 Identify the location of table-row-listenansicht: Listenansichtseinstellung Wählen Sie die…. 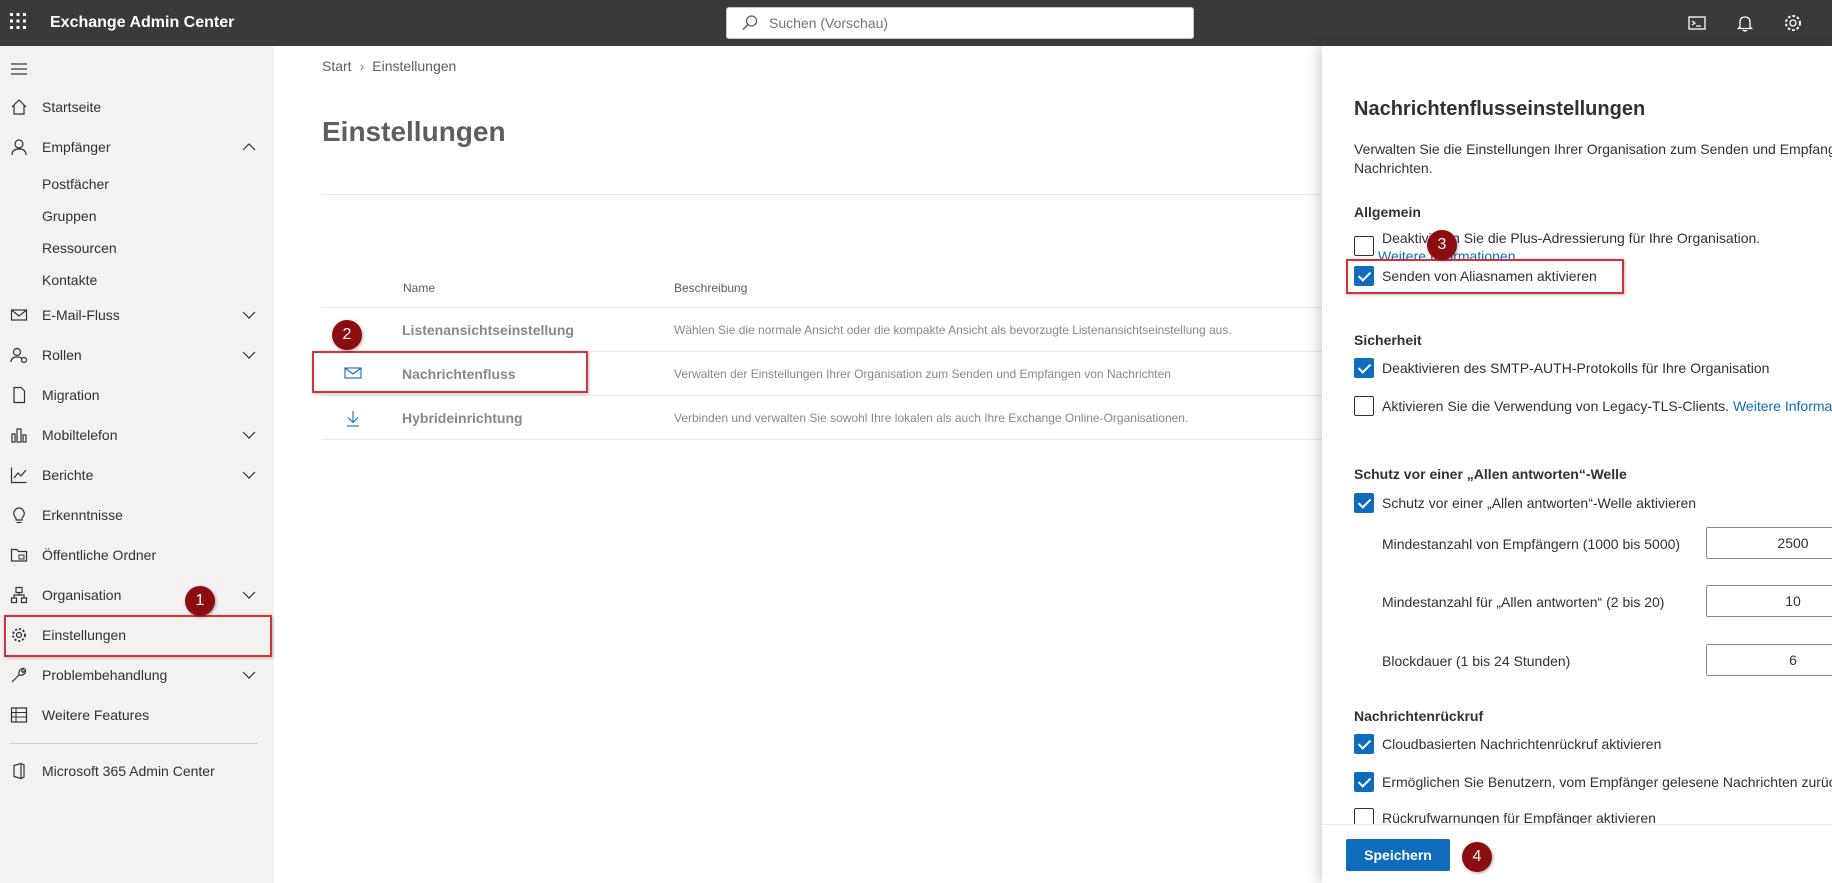
(822, 330).